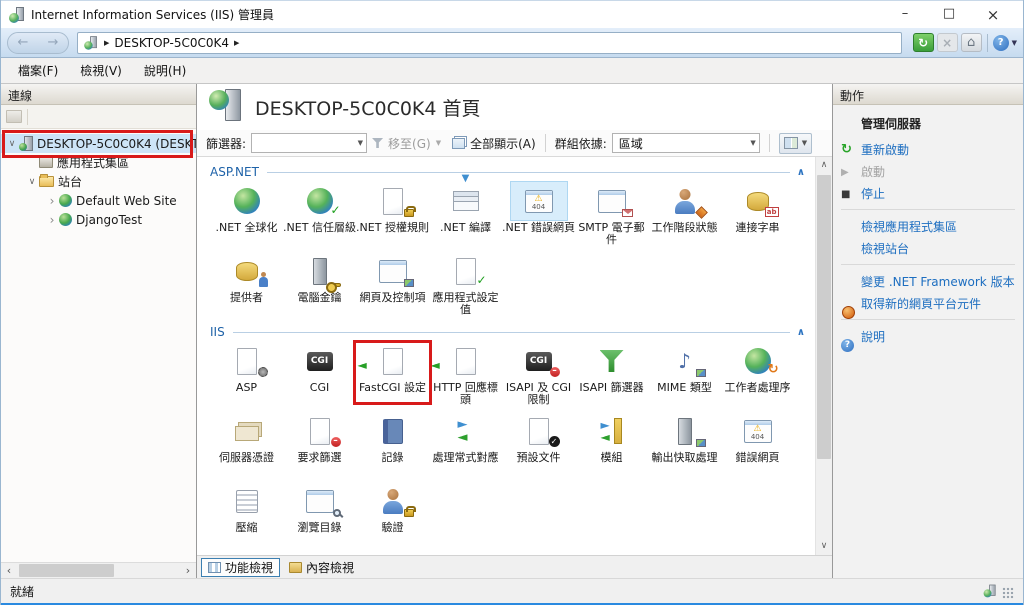  What do you see at coordinates (611, 376) in the screenshot?
I see `feature-item: ISAPI 篩選器` at bounding box center [611, 376].